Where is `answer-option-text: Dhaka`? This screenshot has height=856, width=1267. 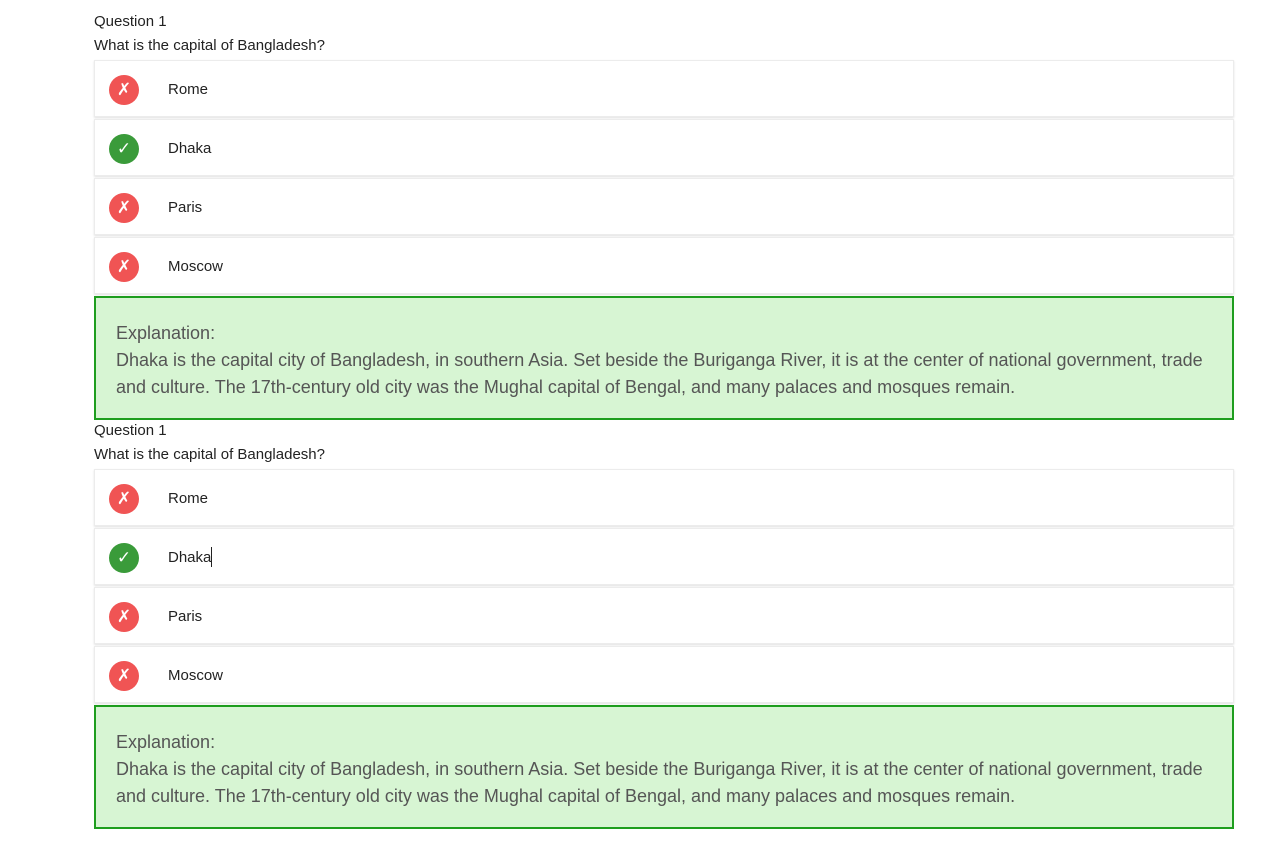 answer-option-text: Dhaka is located at coordinates (190, 557).